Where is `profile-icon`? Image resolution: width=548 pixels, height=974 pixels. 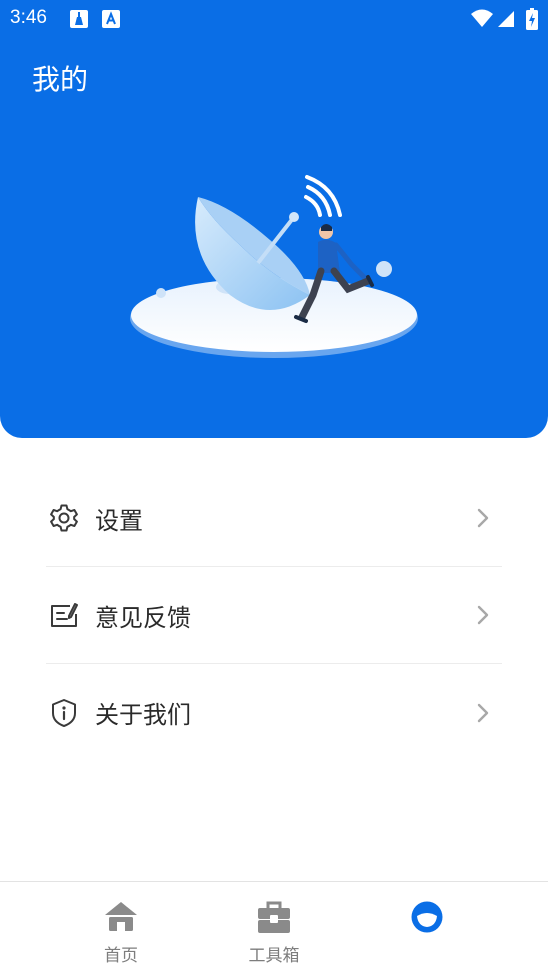
profile-icon is located at coordinates (427, 917).